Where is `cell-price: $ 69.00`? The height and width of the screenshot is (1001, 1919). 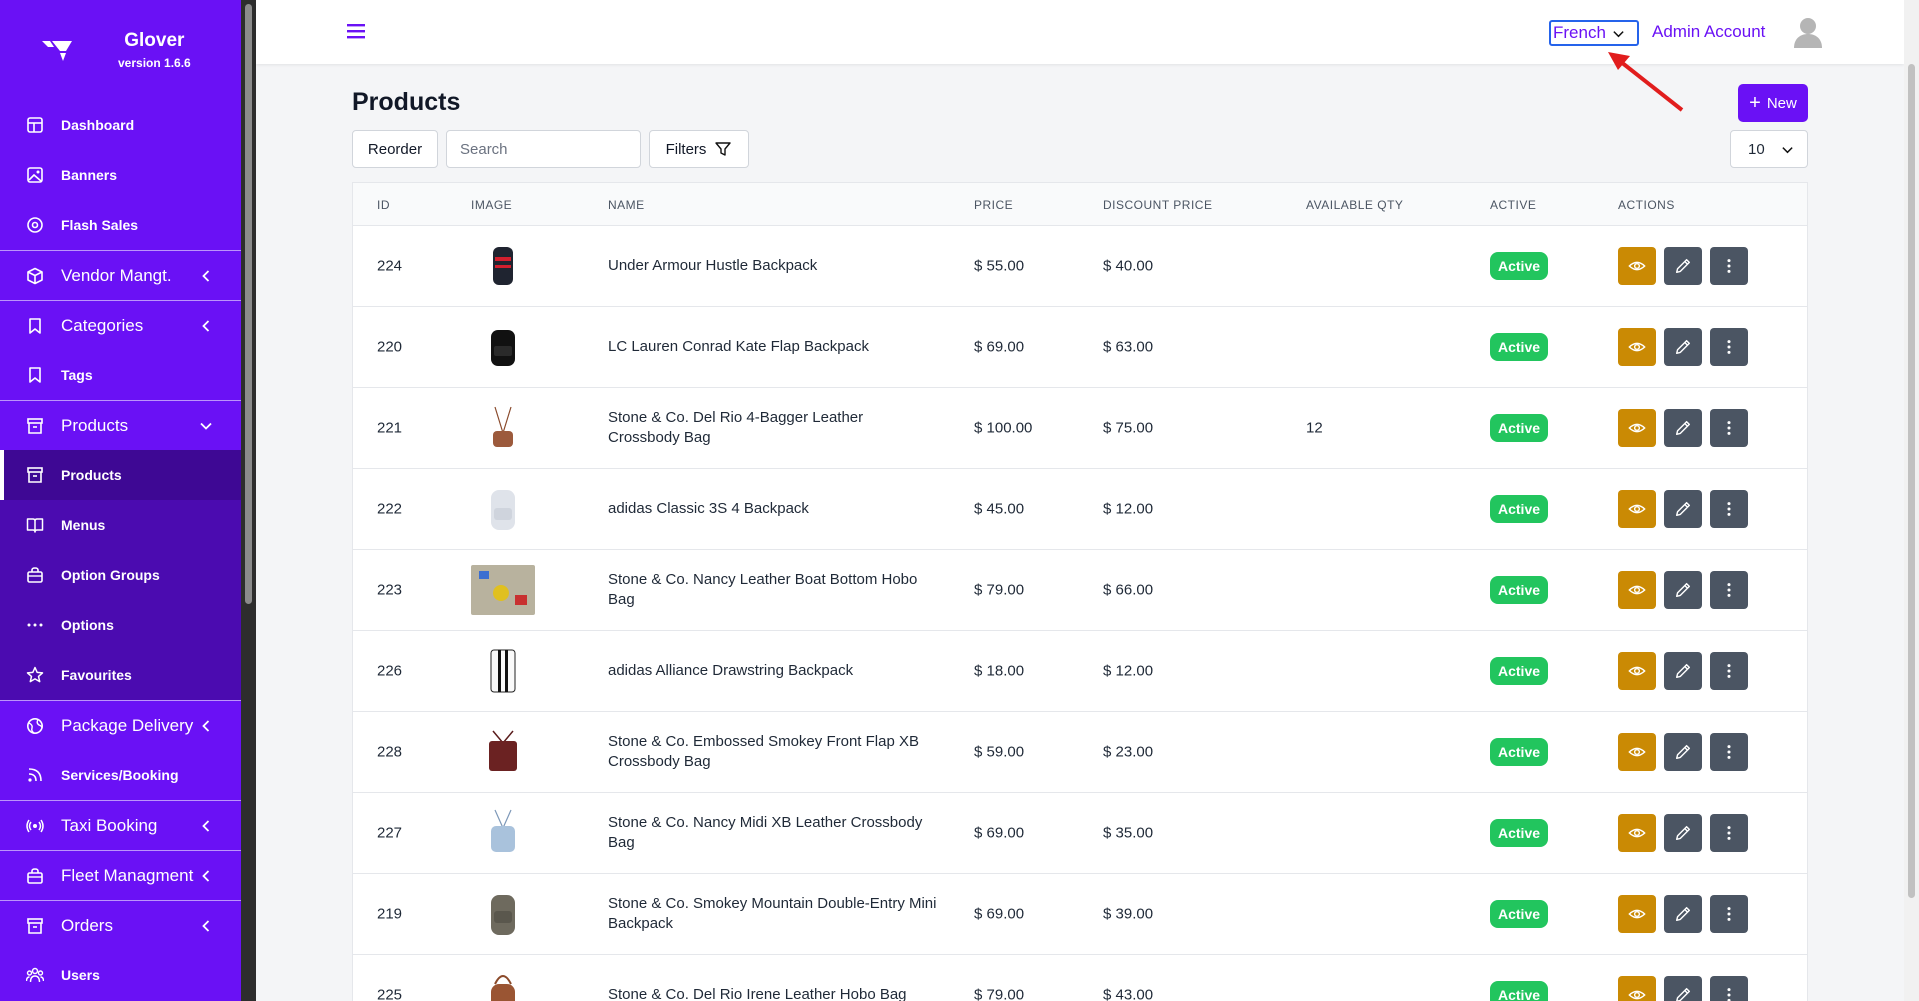
cell-price: $ 69.00 is located at coordinates (999, 347).